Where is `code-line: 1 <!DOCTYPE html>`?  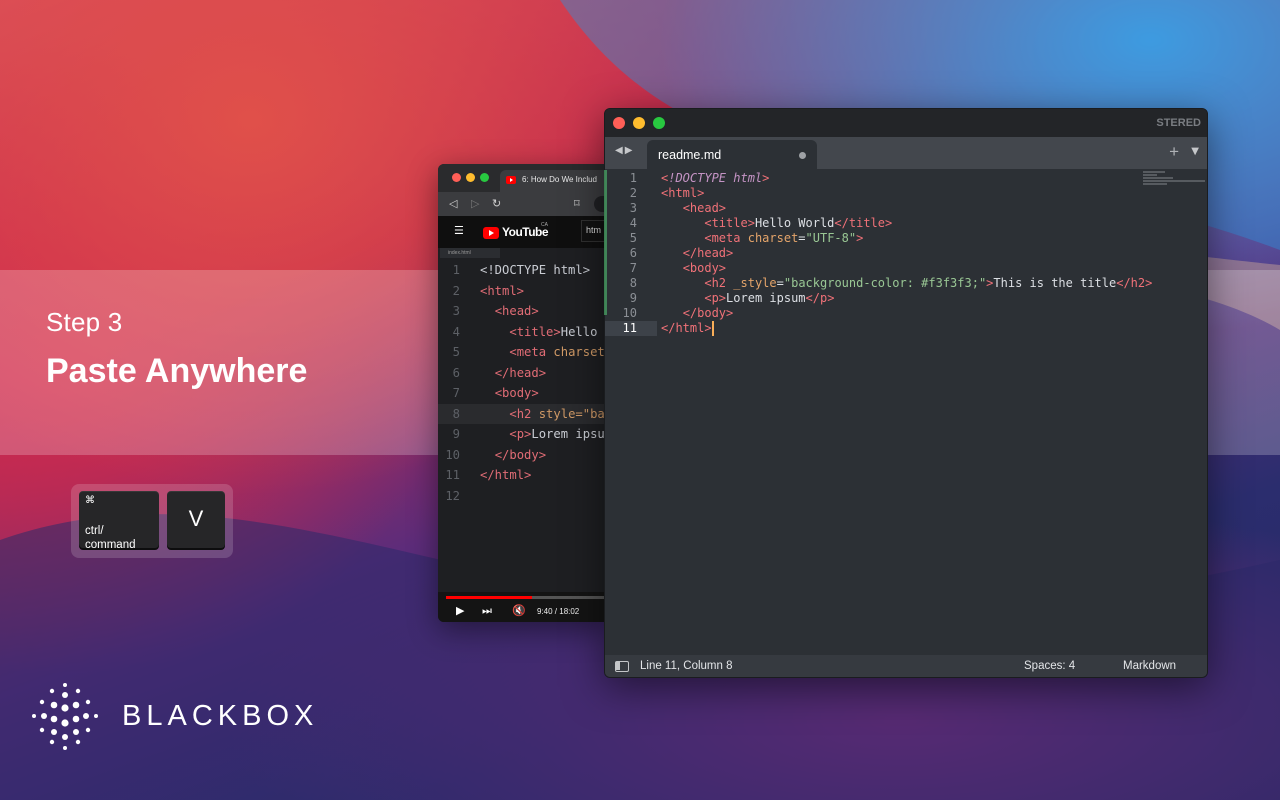
code-line: 1 <!DOCTYPE html> is located at coordinates (906, 178).